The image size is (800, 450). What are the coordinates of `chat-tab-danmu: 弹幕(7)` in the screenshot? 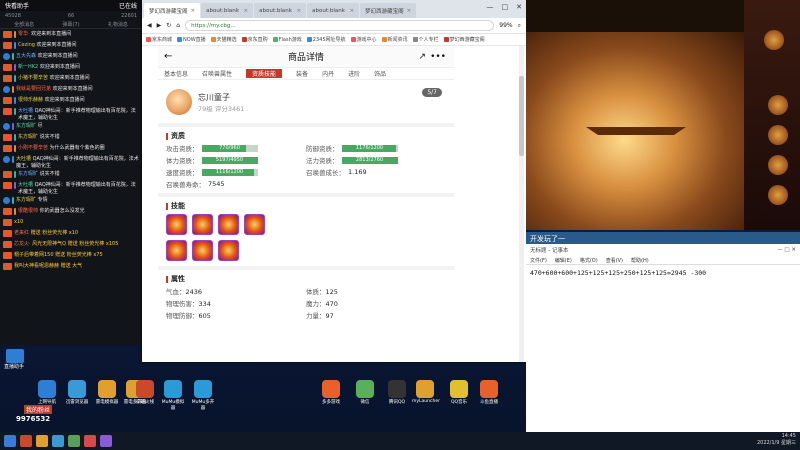 It's located at (70, 24).